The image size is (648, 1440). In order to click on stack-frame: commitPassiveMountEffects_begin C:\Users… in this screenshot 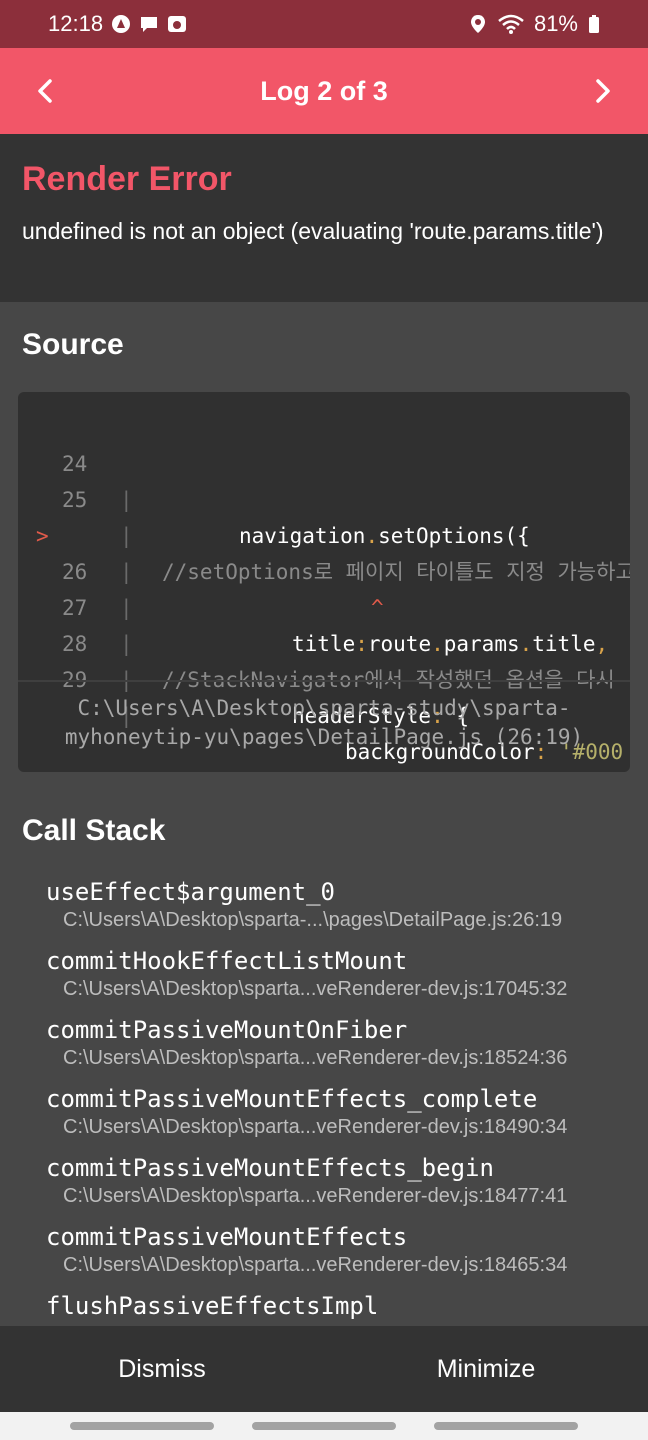, I will do `click(331, 1186)`.